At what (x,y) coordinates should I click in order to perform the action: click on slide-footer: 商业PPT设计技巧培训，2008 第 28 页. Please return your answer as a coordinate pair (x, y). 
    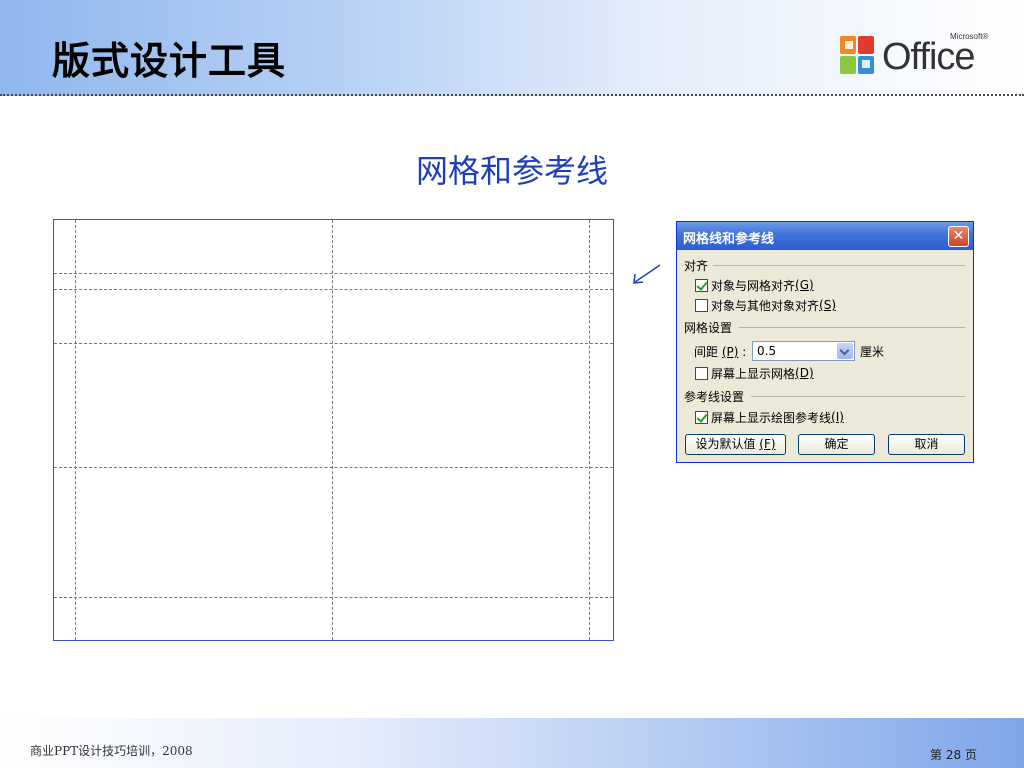
    Looking at the image, I should click on (512, 743).